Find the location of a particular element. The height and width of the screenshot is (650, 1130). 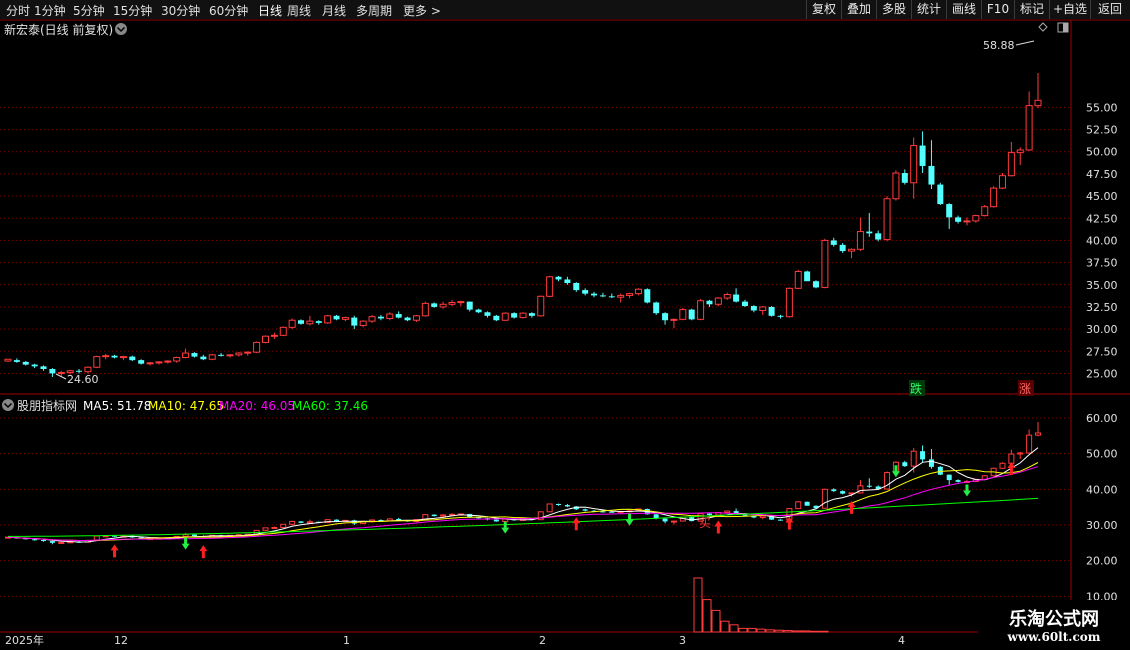

tab-30min: 30分钟 is located at coordinates (180, 10).